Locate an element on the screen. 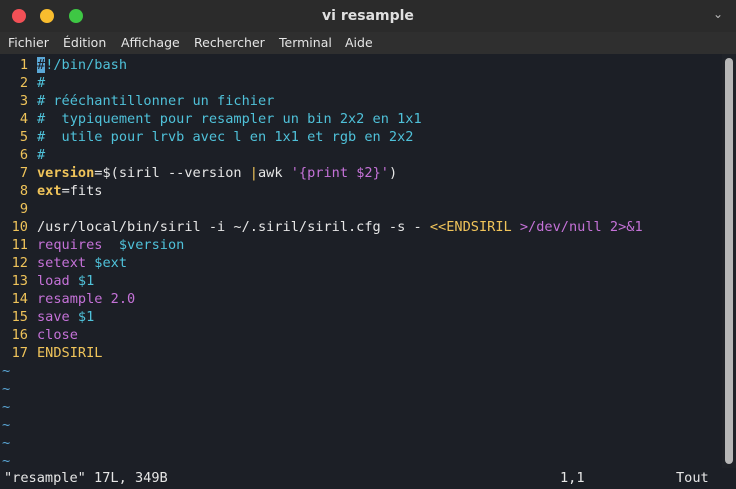 The width and height of the screenshot is (736, 489). code-line: 11 requires $version is located at coordinates (92, 245).